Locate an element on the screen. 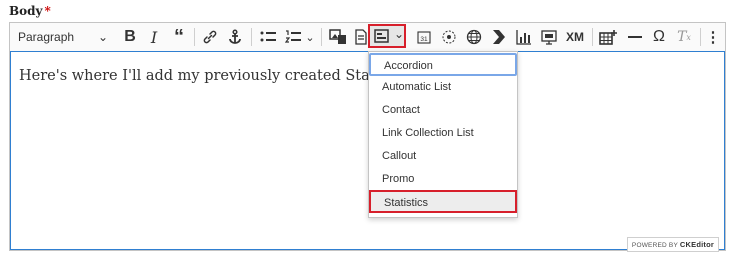  editor-toolbar: Paragraph ⌄ B I “ ⌄ ⌄ 31 XM Ω T x ⋮ is located at coordinates (367, 37).